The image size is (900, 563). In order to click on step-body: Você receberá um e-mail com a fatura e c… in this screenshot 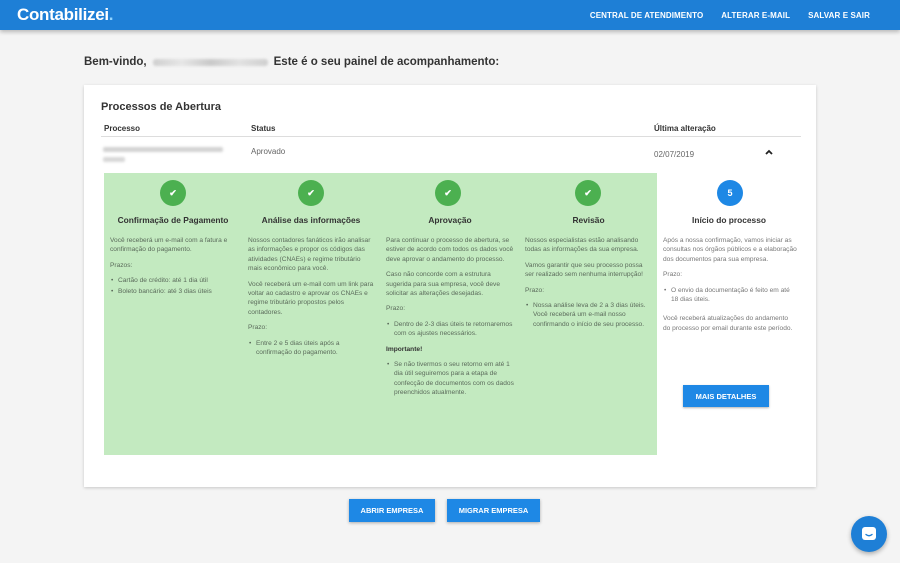, I will do `click(174, 269)`.